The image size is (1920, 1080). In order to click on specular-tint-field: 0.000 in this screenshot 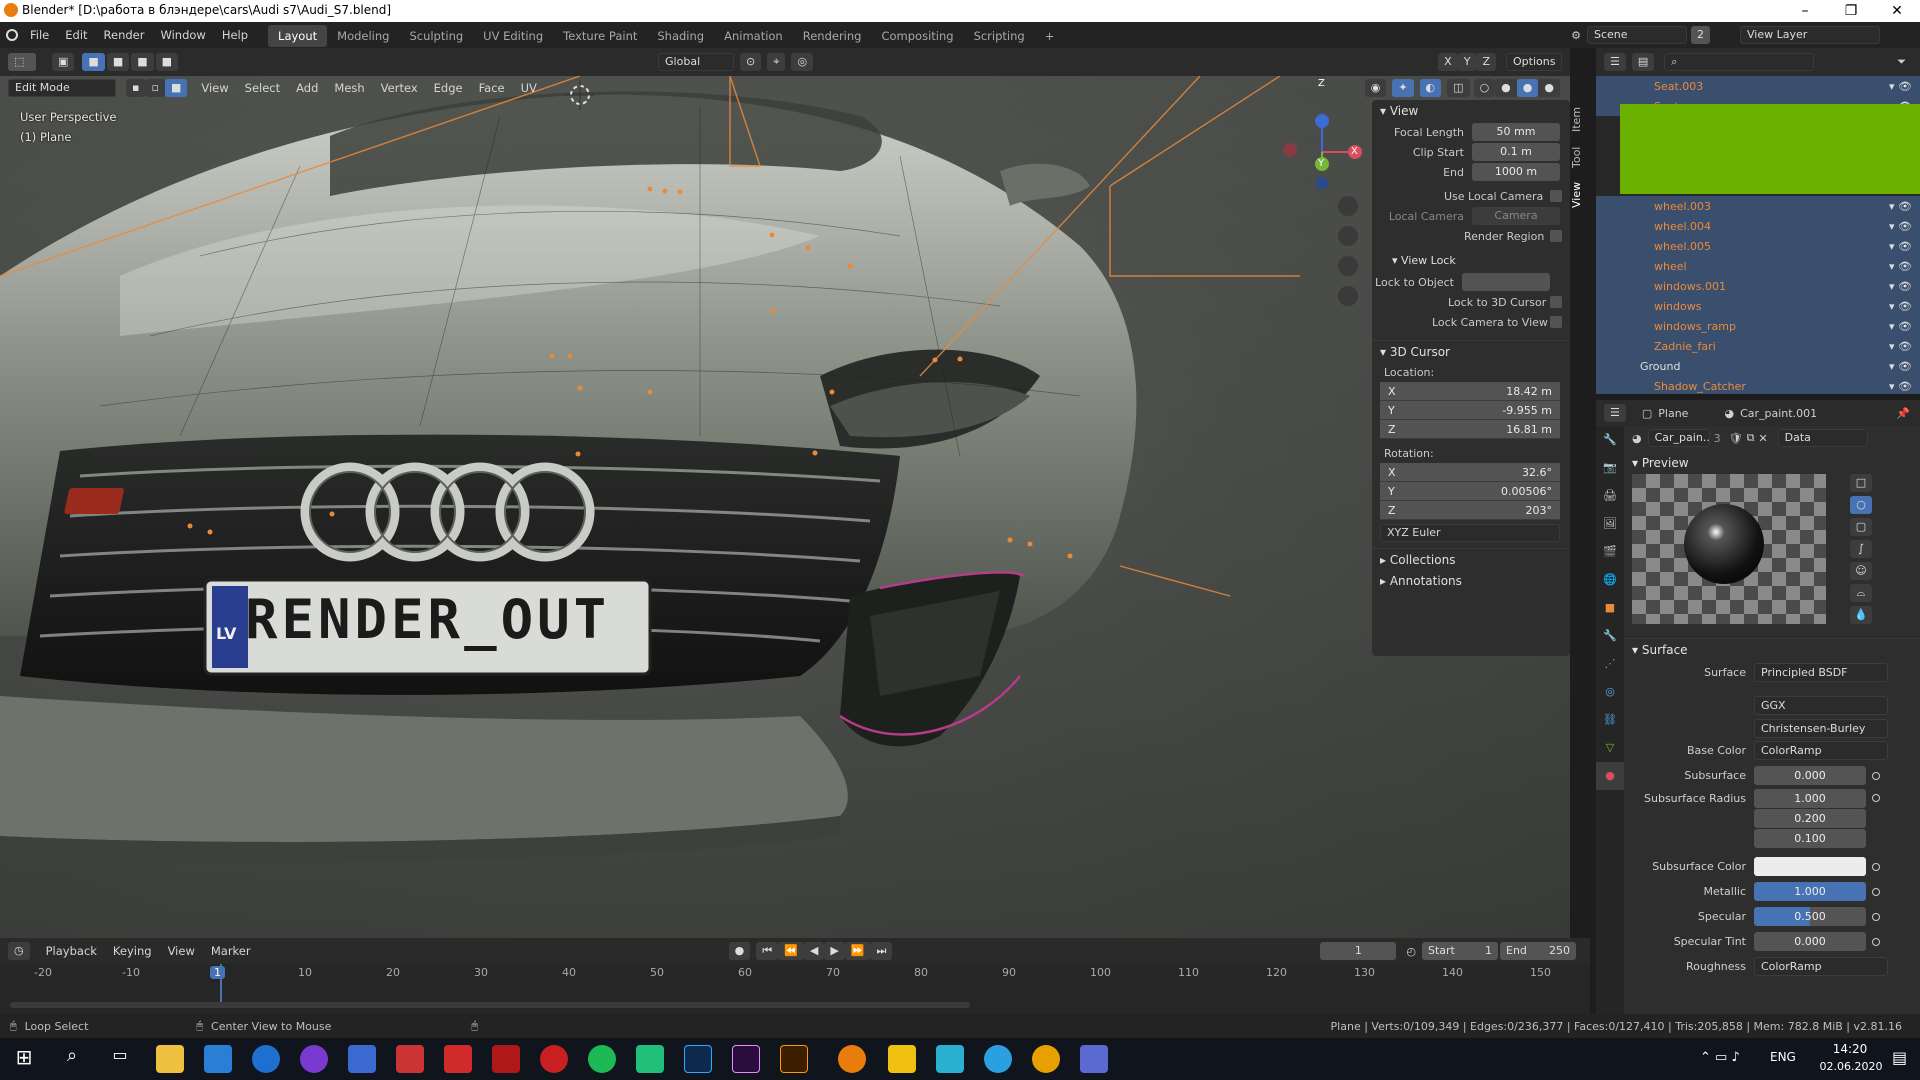, I will do `click(1810, 941)`.